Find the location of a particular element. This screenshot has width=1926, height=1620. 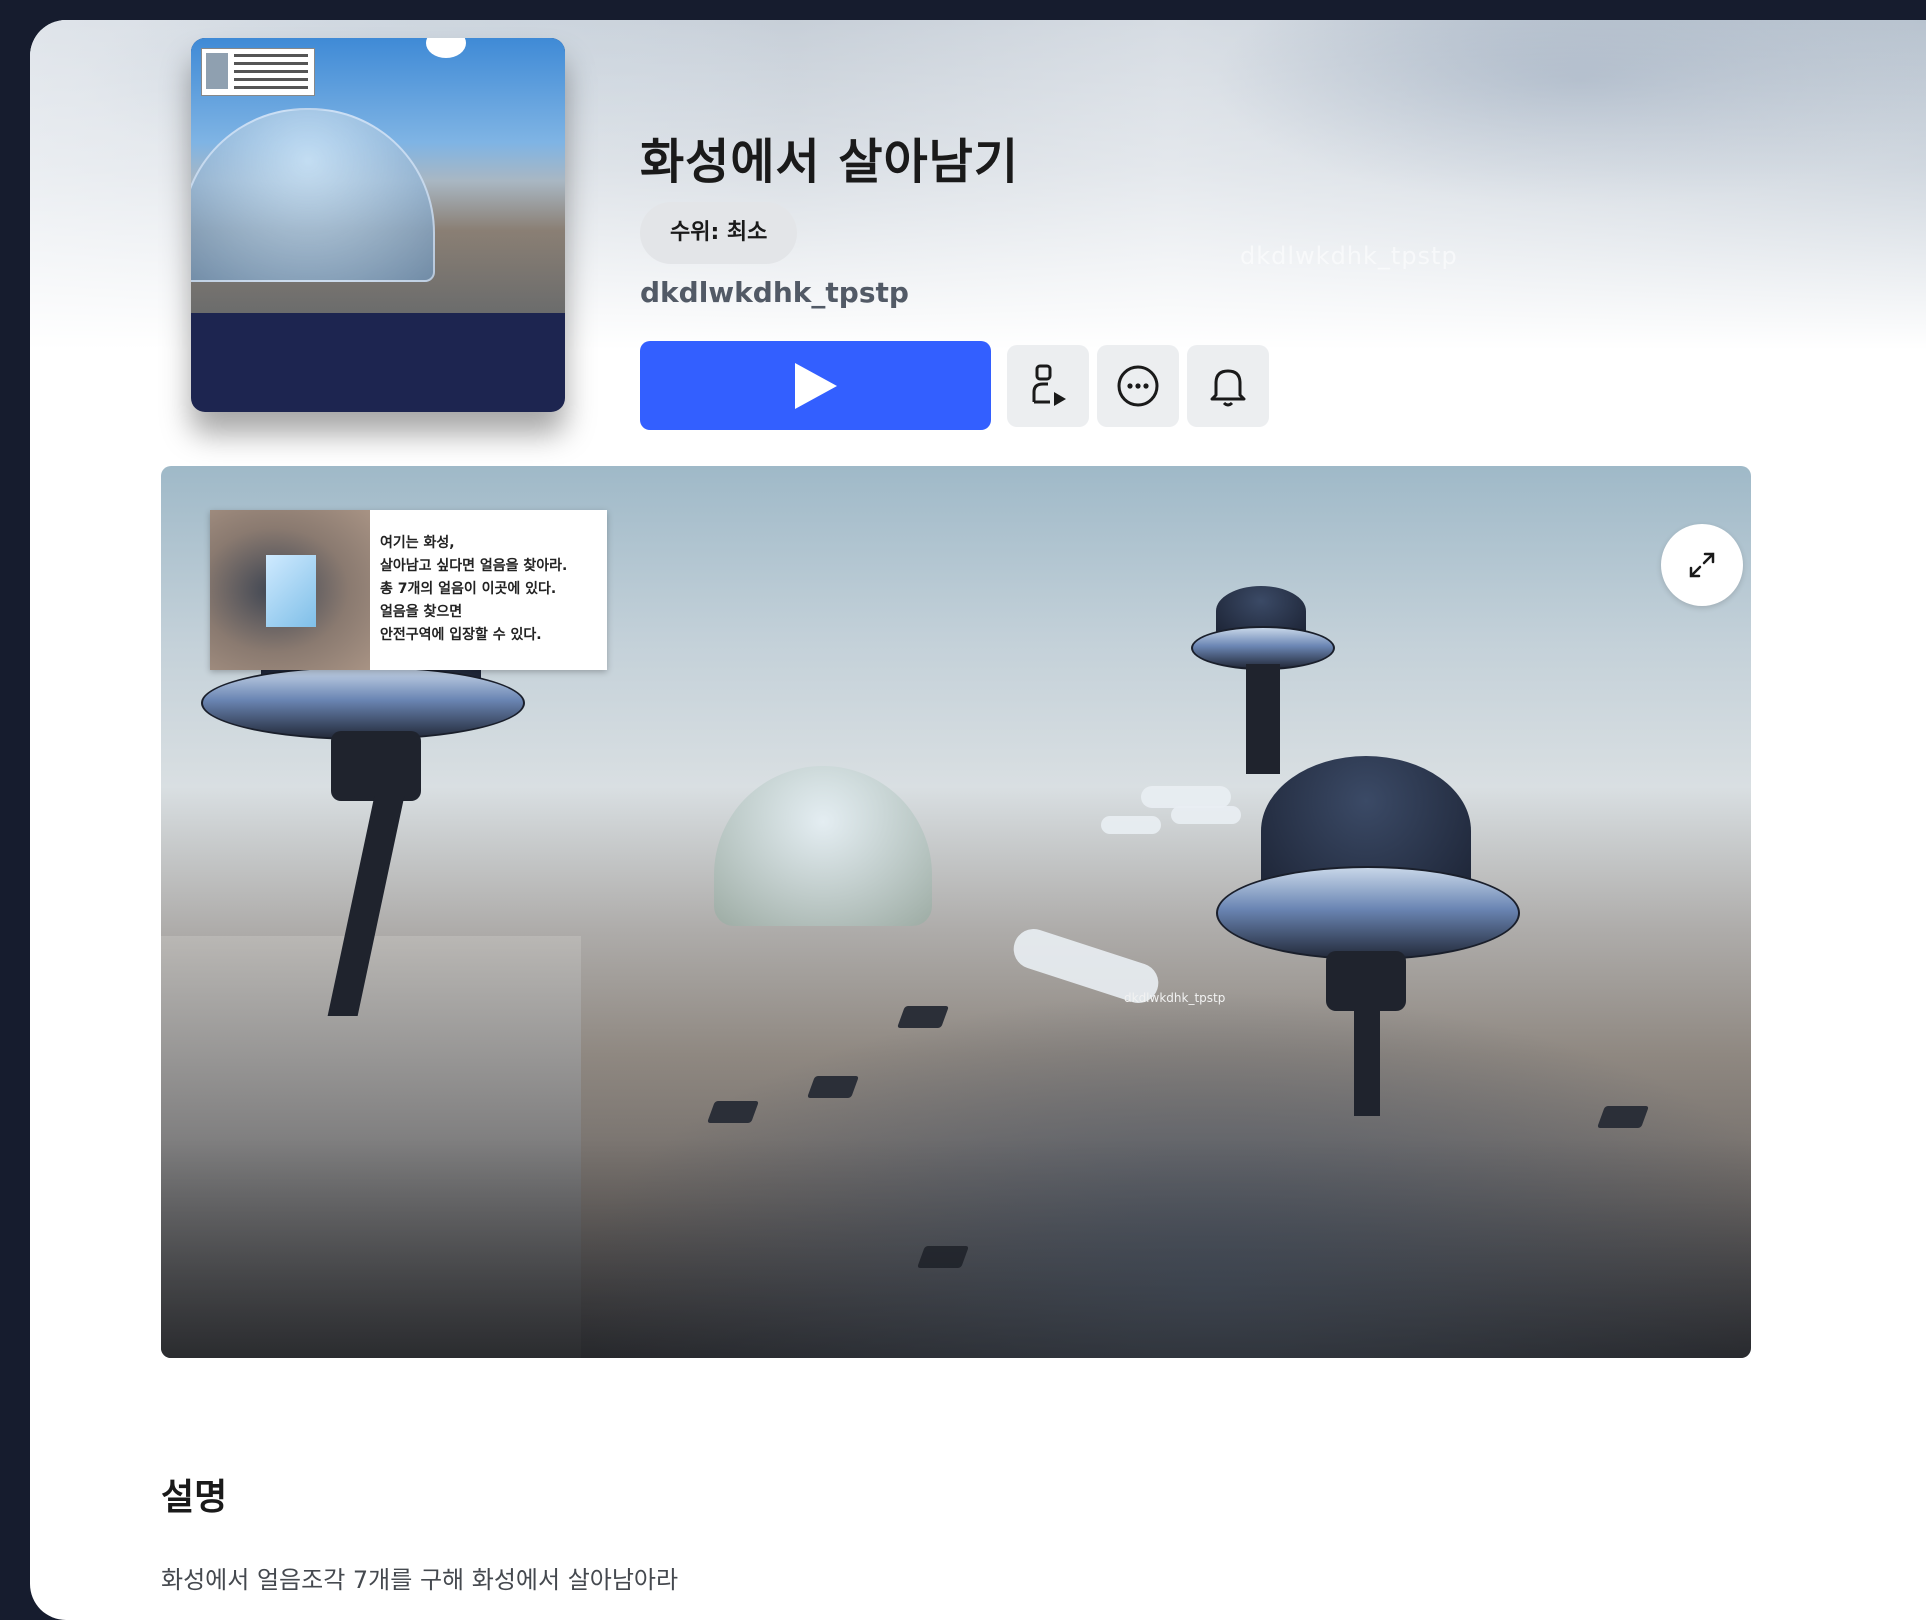

banner-watermark: dkdlwkdhk_tpstp is located at coordinates (1349, 256).